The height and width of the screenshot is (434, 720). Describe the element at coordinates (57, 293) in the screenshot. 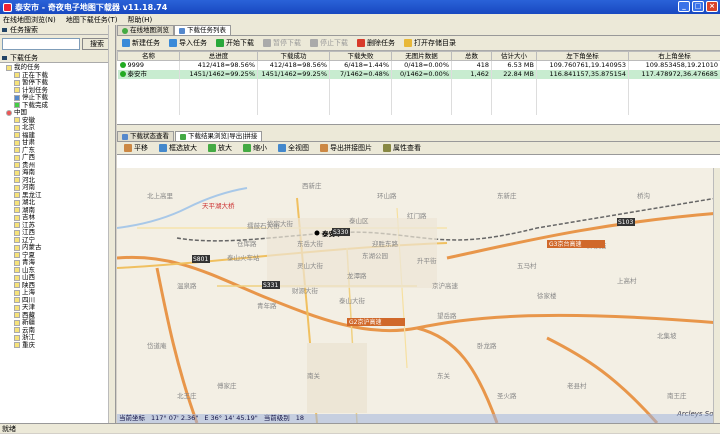

I see `region-item: 上海` at that location.